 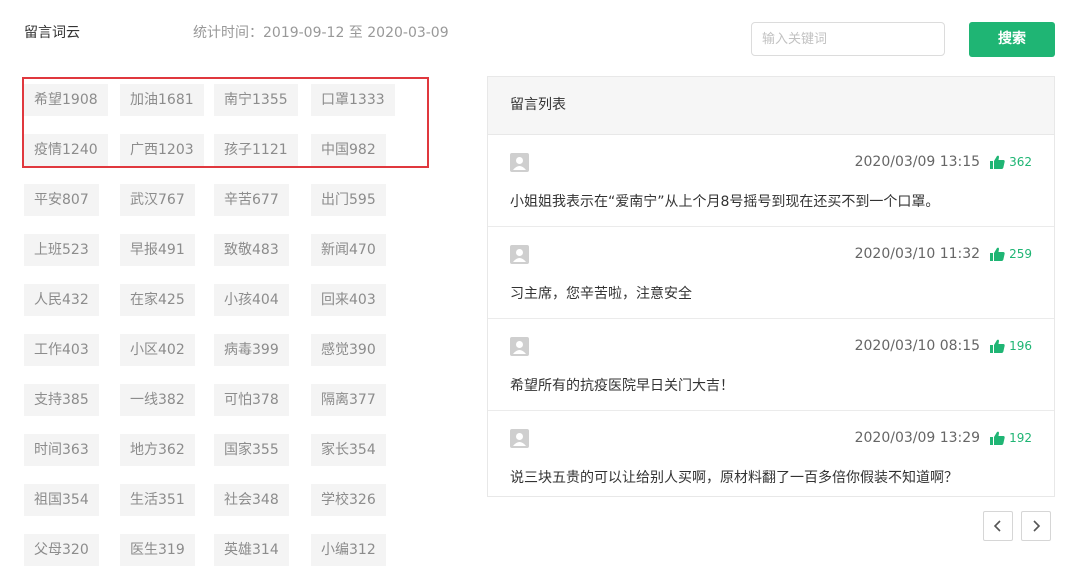 I want to click on word-tag: 可怕378, so click(x=251, y=400).